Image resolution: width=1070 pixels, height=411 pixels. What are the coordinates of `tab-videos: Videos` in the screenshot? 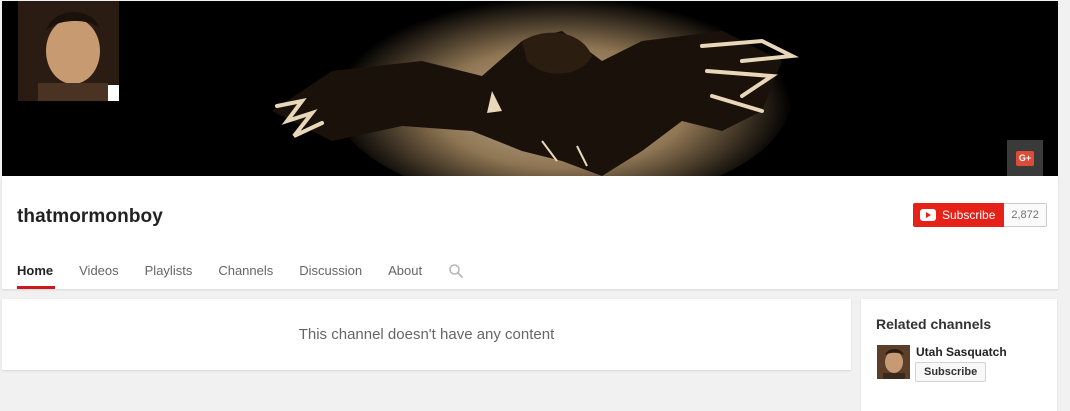 It's located at (99, 272).